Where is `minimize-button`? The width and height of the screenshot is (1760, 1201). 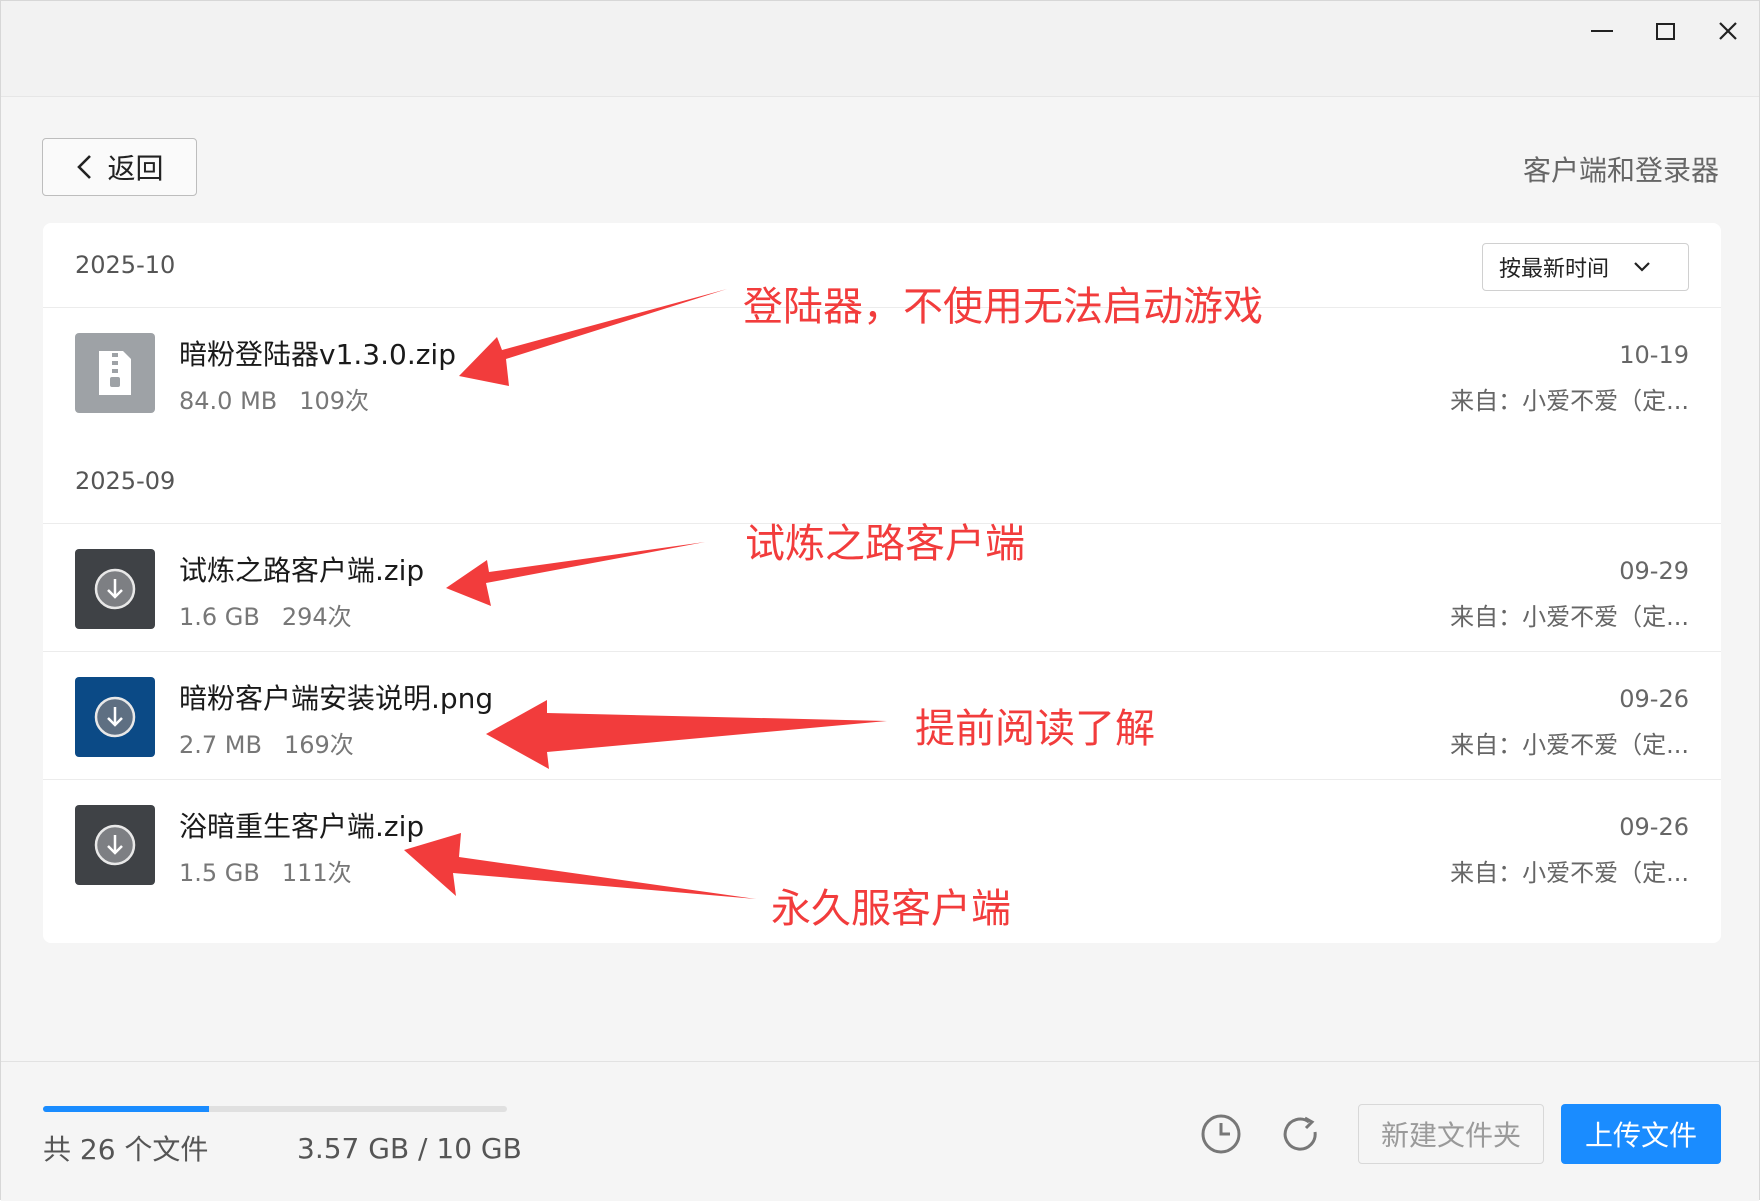 minimize-button is located at coordinates (1602, 31).